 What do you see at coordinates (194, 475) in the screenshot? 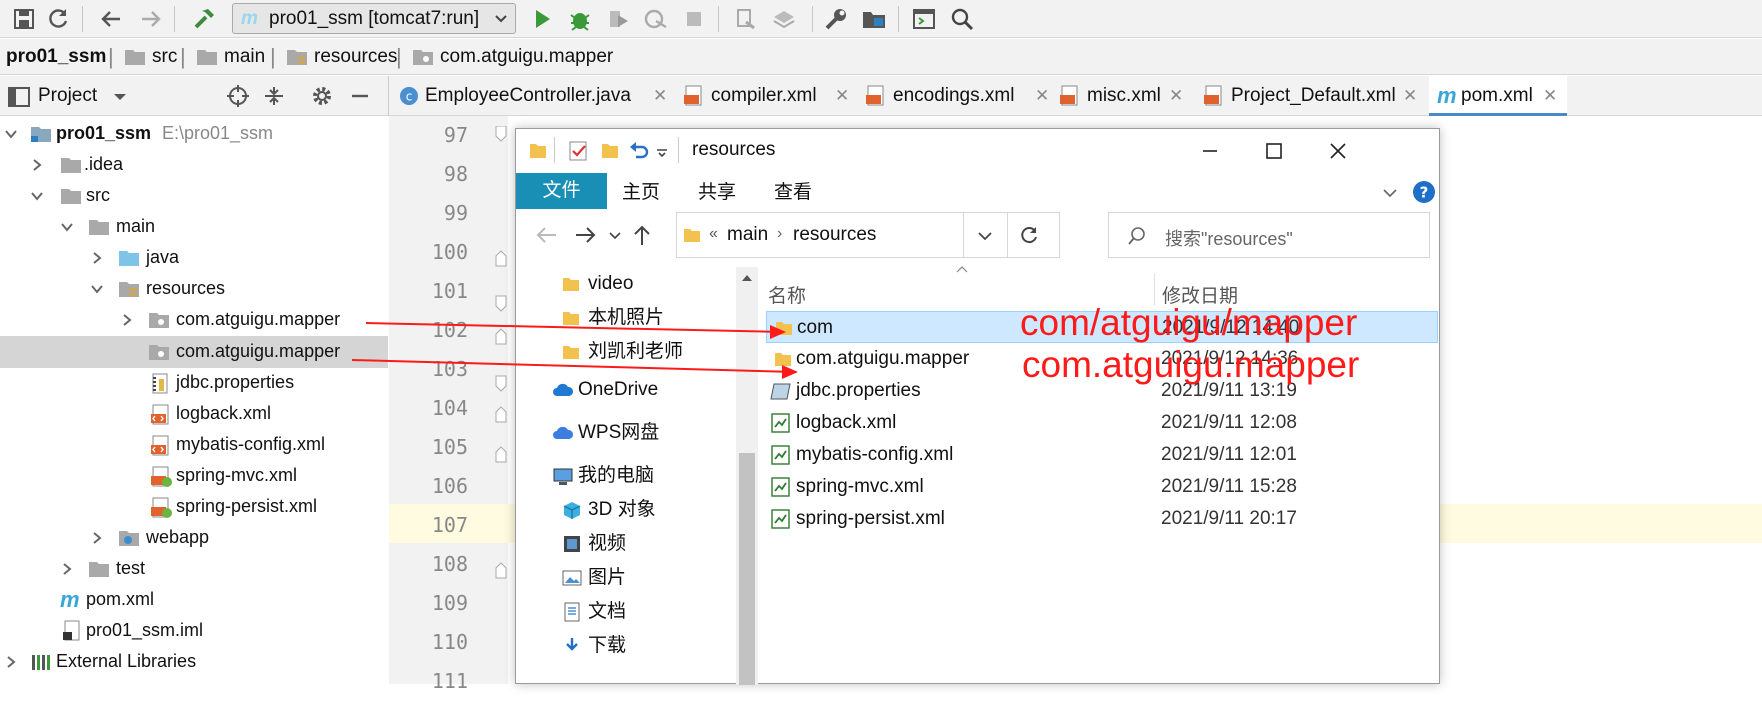
I see `tree-item: spring-mvc.xml` at bounding box center [194, 475].